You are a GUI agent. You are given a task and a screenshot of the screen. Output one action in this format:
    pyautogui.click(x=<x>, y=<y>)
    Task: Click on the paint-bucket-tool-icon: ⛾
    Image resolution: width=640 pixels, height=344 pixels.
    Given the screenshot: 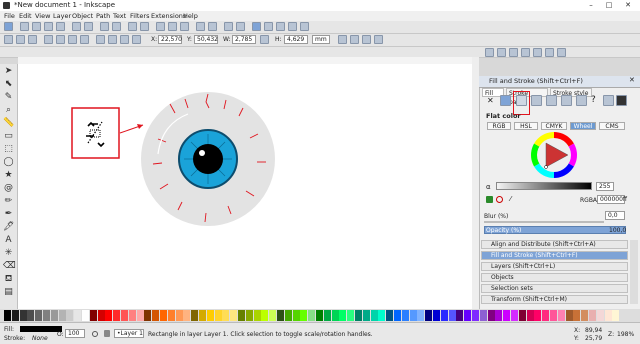 What is the action you would take?
    pyautogui.click(x=8, y=279)
    